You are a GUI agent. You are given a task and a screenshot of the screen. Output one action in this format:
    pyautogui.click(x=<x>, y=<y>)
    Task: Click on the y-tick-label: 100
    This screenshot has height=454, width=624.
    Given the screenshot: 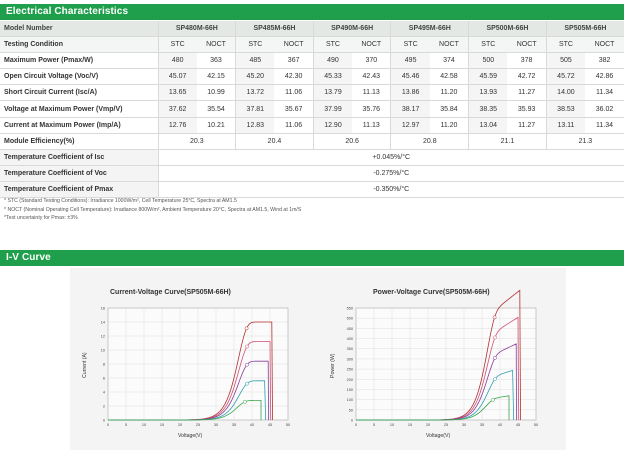 What is the action you would take?
    pyautogui.click(x=350, y=400)
    